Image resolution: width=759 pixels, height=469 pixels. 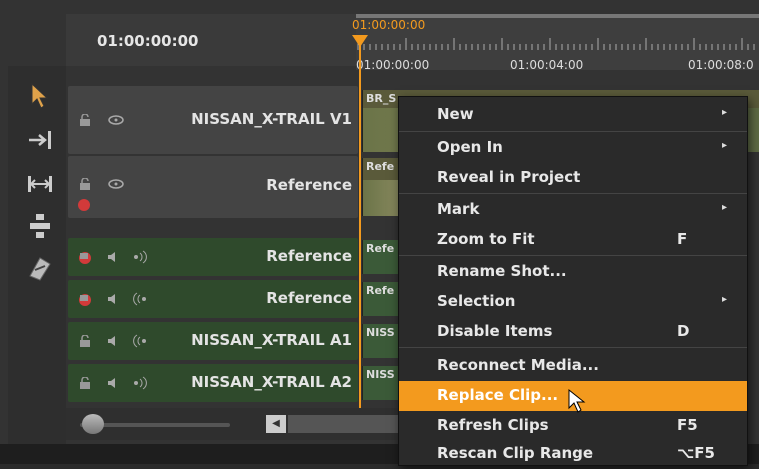 I want to click on clip-a2: NISS, so click(x=382, y=383).